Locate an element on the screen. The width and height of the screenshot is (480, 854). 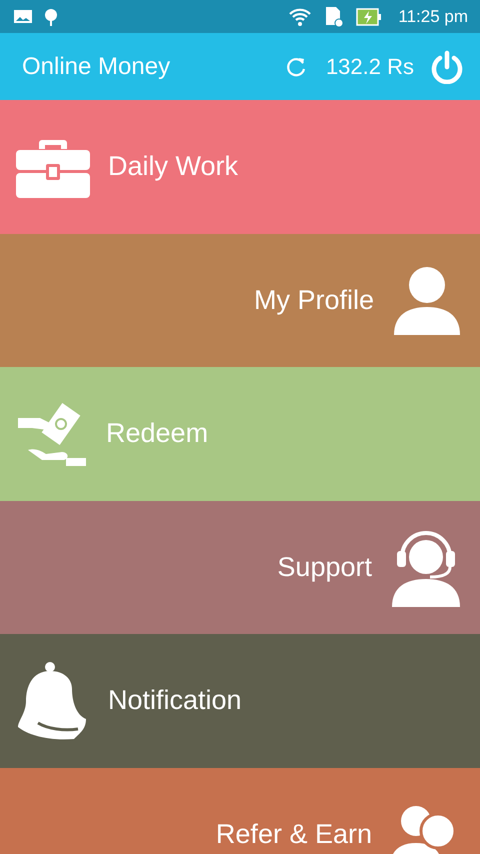
power-button is located at coordinates (447, 67).